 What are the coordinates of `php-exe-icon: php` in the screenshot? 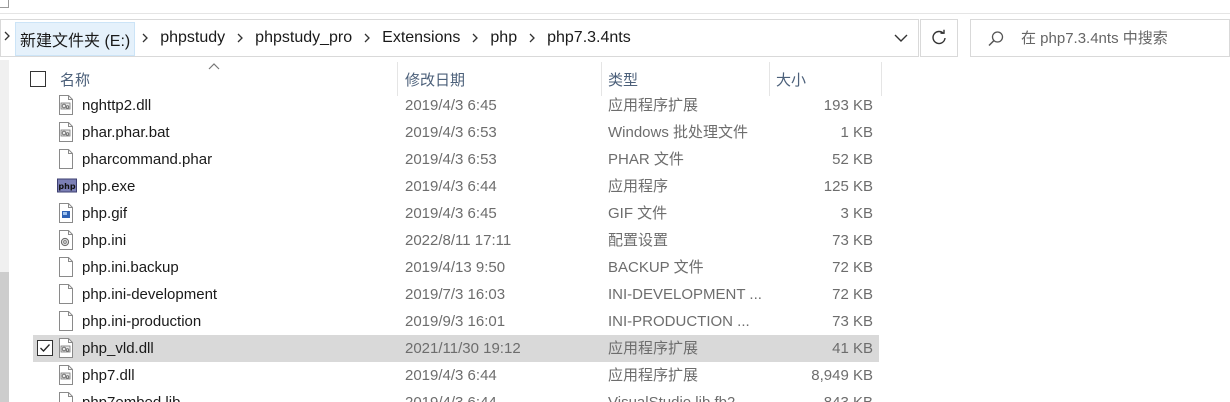 It's located at (67, 186).